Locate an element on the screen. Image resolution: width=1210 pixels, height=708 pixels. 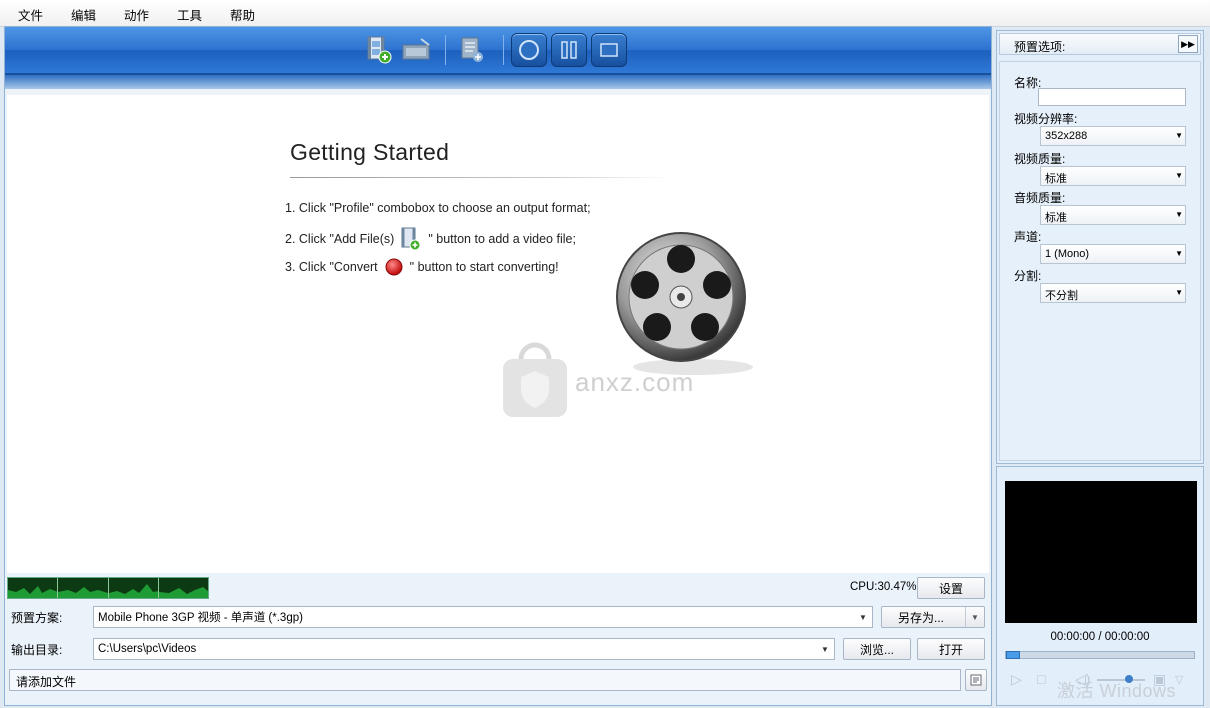
fast-forward-icon: ▶▶ is located at coordinates (1188, 43).